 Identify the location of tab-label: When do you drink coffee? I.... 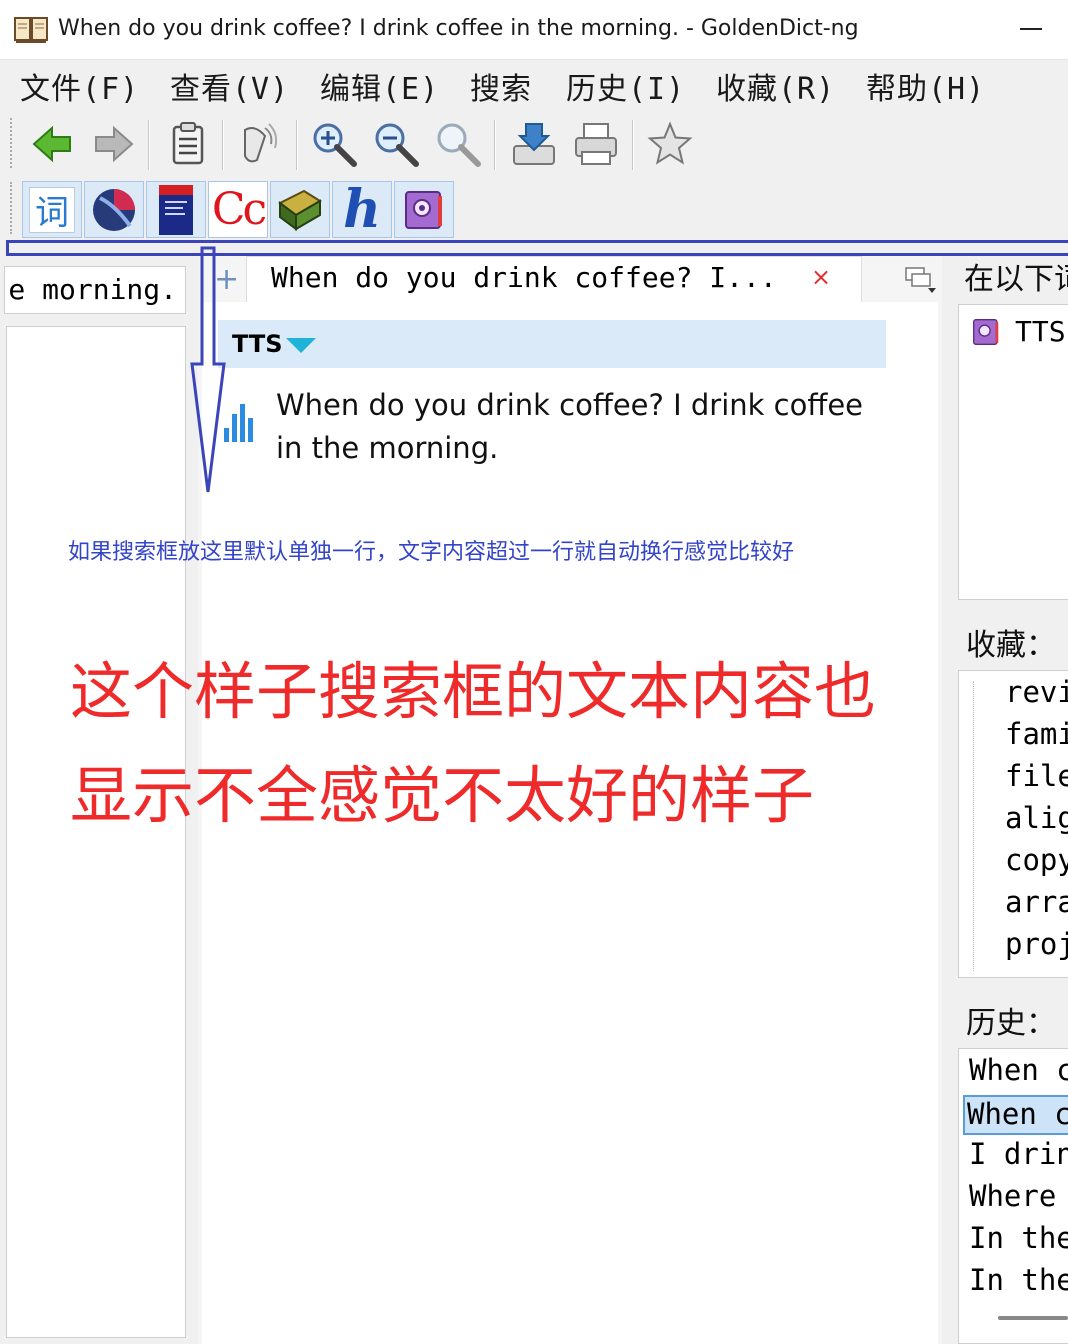
(524, 277).